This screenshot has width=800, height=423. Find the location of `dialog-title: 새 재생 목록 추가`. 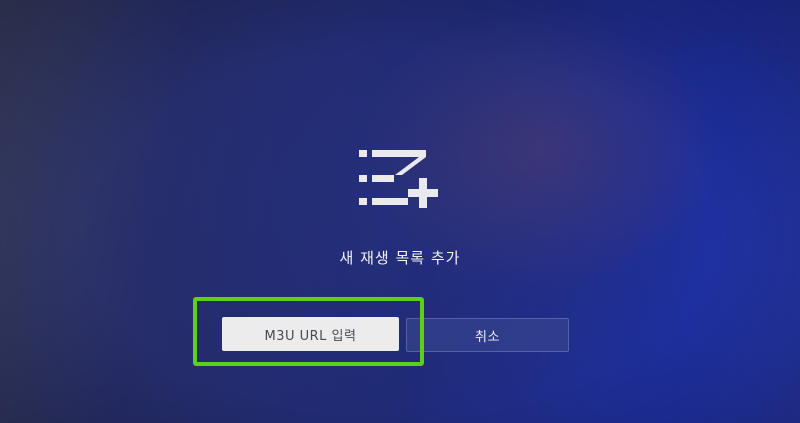

dialog-title: 새 재생 목록 추가 is located at coordinates (400, 258).